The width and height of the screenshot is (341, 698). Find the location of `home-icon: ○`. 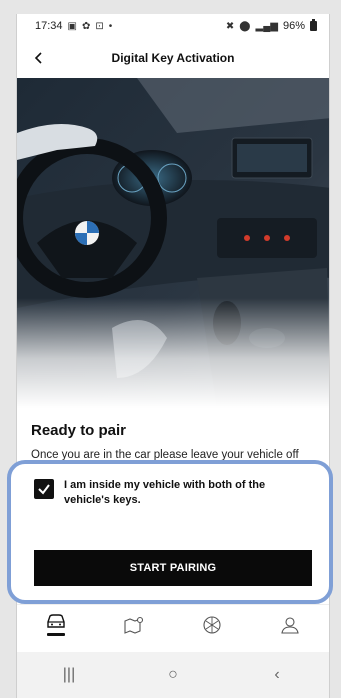

home-icon: ○ is located at coordinates (173, 675).